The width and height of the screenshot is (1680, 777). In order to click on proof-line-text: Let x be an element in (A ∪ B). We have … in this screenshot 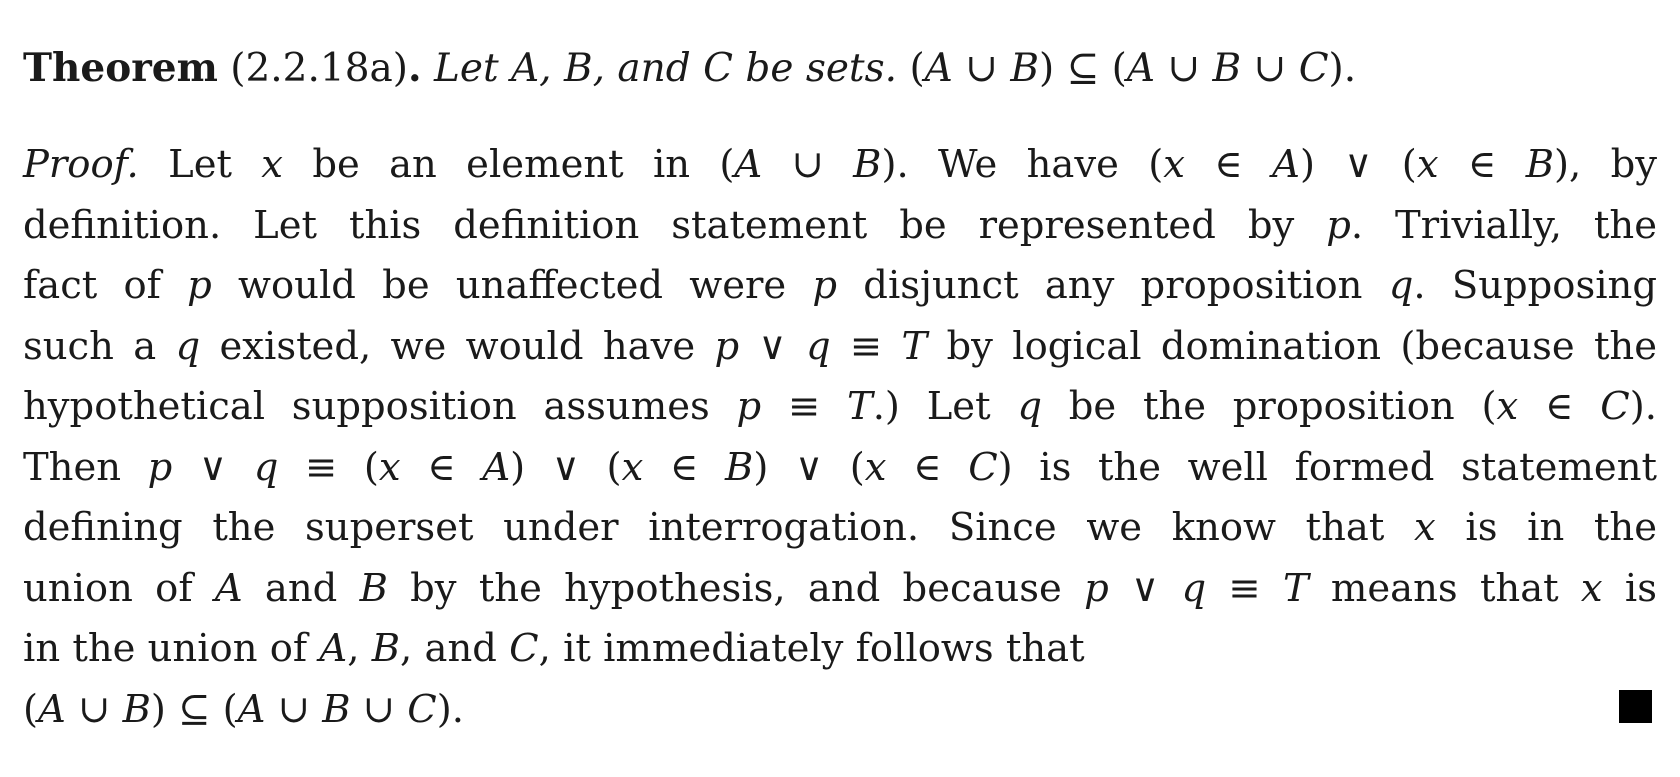, I will do `click(912, 164)`.